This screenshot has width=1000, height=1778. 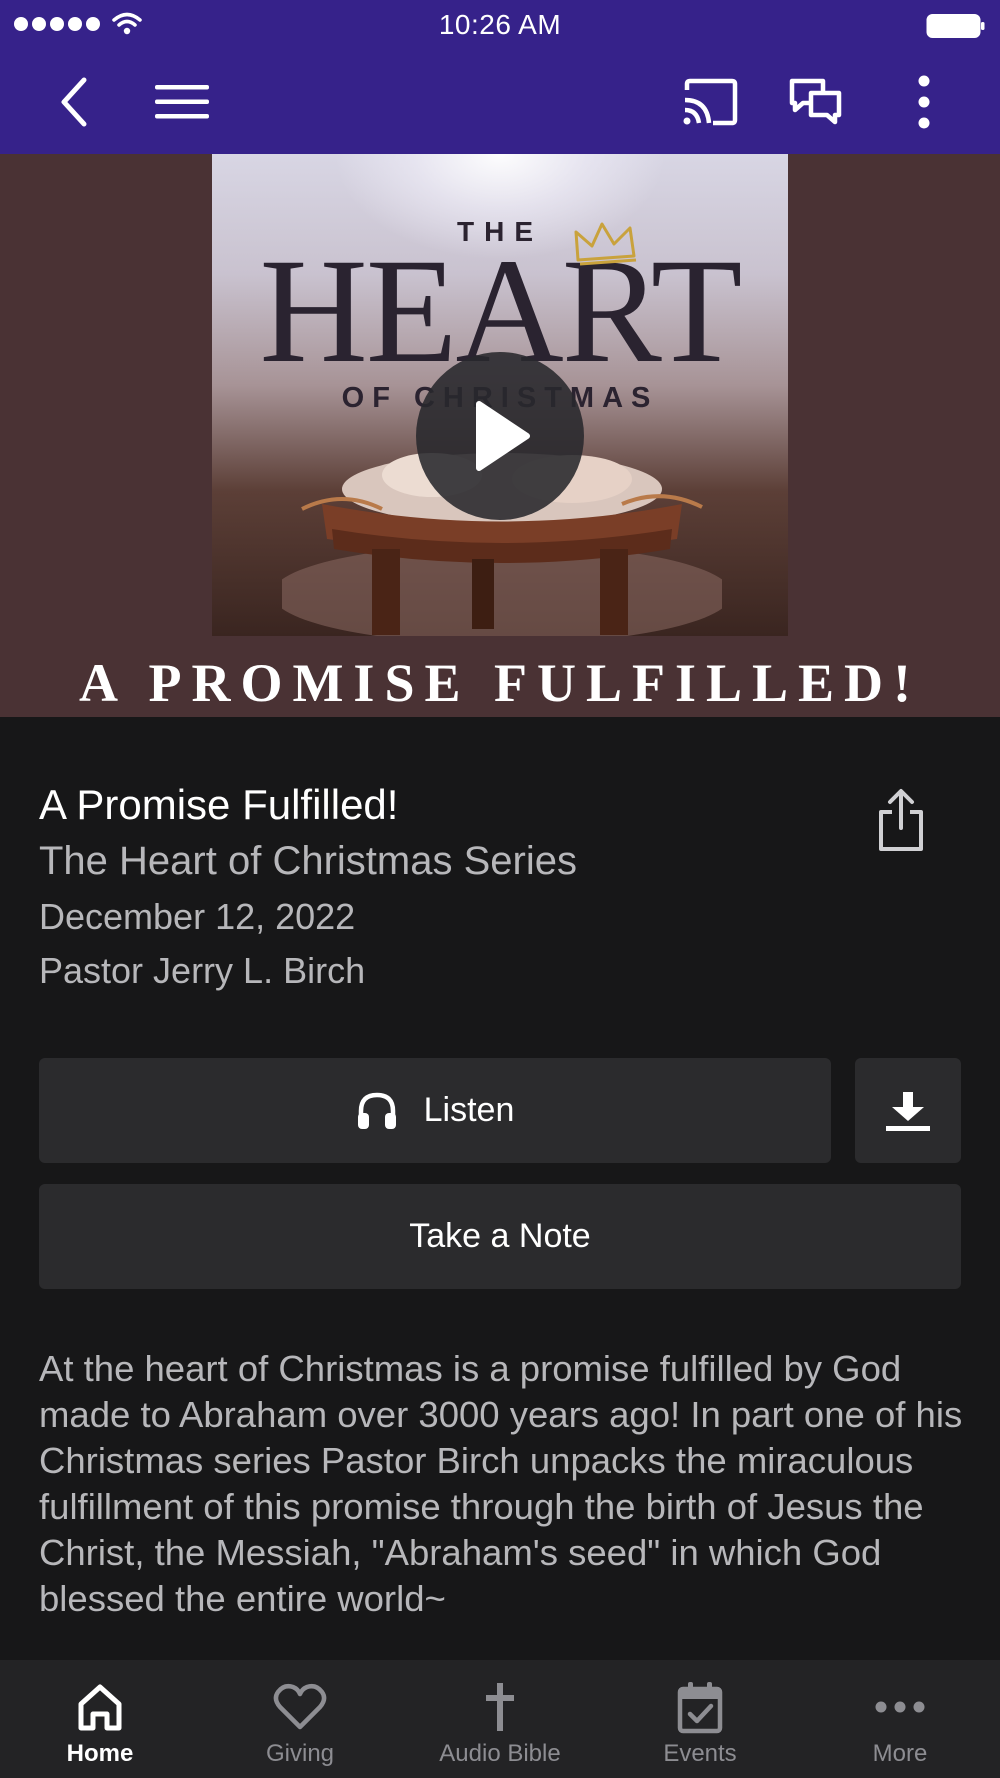 I want to click on chevron-left-icon, so click(x=74, y=102).